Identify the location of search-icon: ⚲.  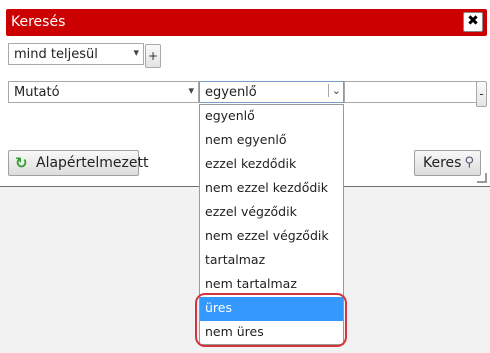
(469, 162).